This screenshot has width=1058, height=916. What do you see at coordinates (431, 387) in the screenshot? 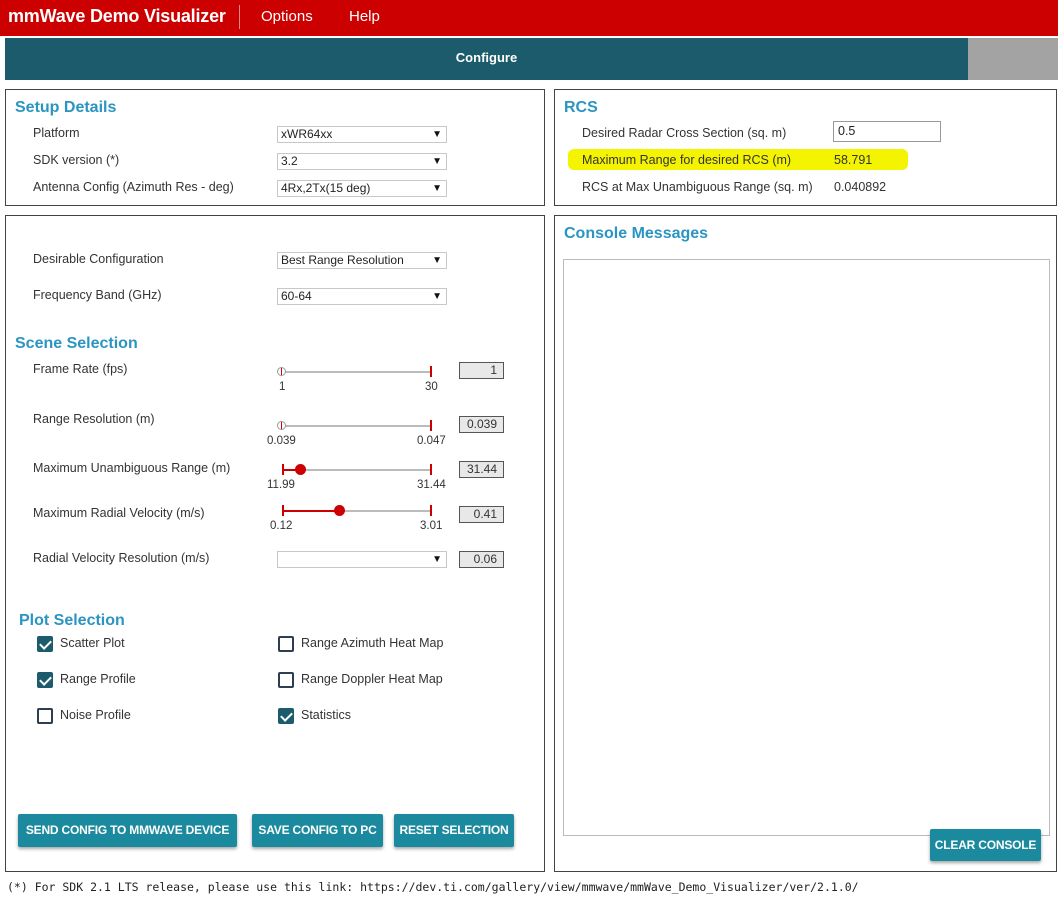
I see `frame-rate-max: 30` at bounding box center [431, 387].